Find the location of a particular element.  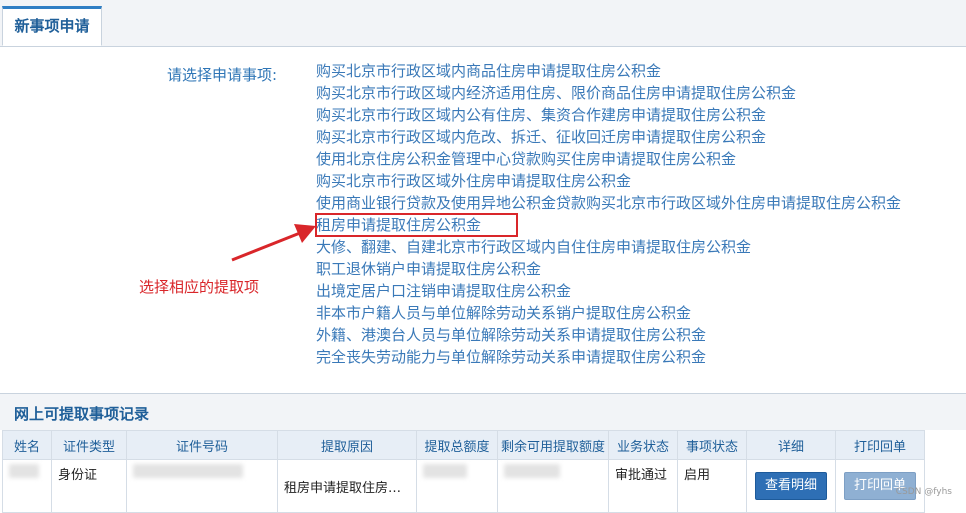

option-item: 完全丧失劳动能力与单位解除劳动关系申请提取住房公积金 is located at coordinates (608, 357).